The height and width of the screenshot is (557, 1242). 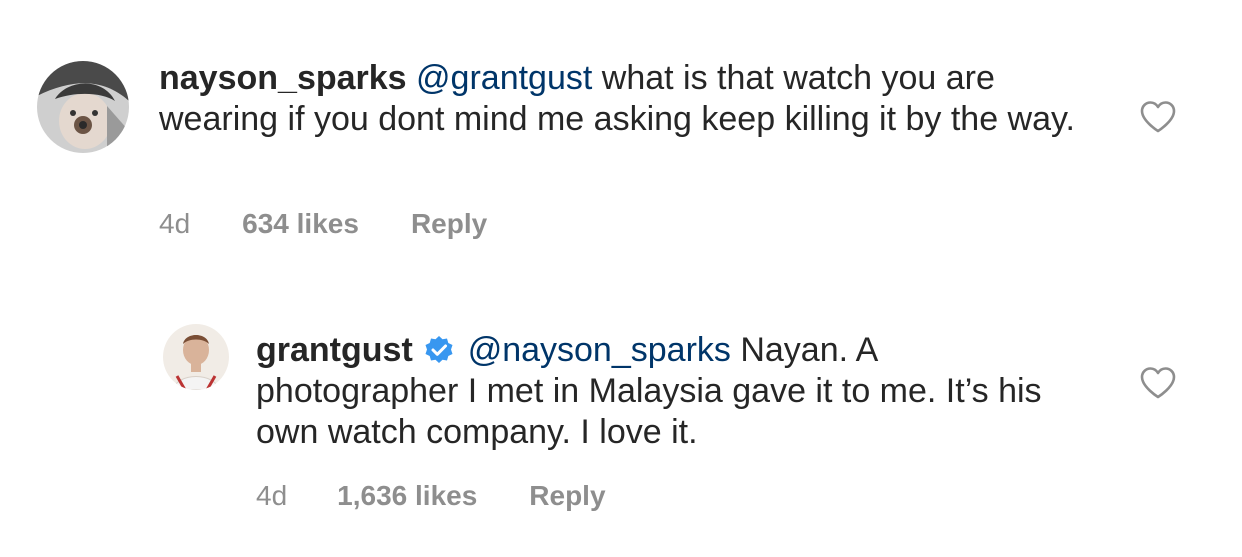 I want to click on verified-badge-icon, so click(x=439, y=349).